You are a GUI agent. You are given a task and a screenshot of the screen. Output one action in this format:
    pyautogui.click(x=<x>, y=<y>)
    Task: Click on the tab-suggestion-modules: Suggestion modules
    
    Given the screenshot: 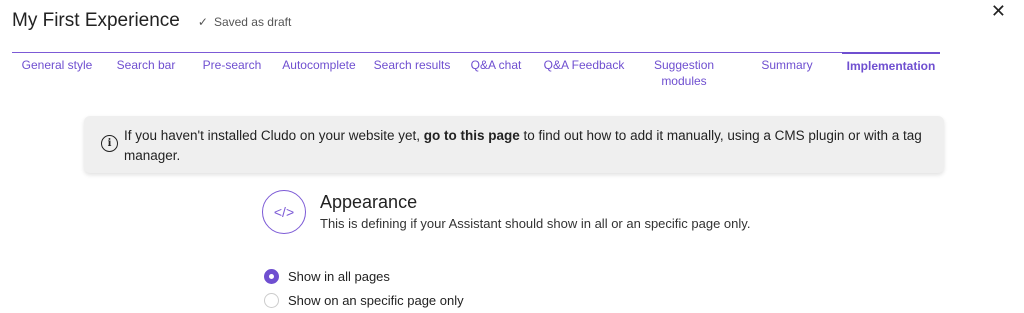 What is the action you would take?
    pyautogui.click(x=684, y=71)
    